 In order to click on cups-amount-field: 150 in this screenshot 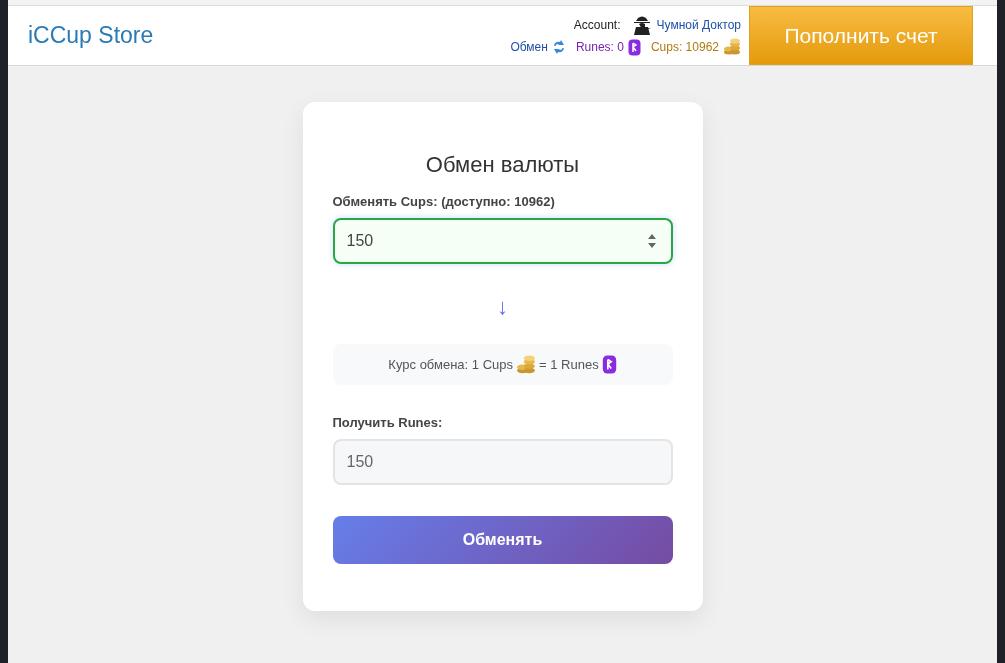, I will do `click(502, 241)`.